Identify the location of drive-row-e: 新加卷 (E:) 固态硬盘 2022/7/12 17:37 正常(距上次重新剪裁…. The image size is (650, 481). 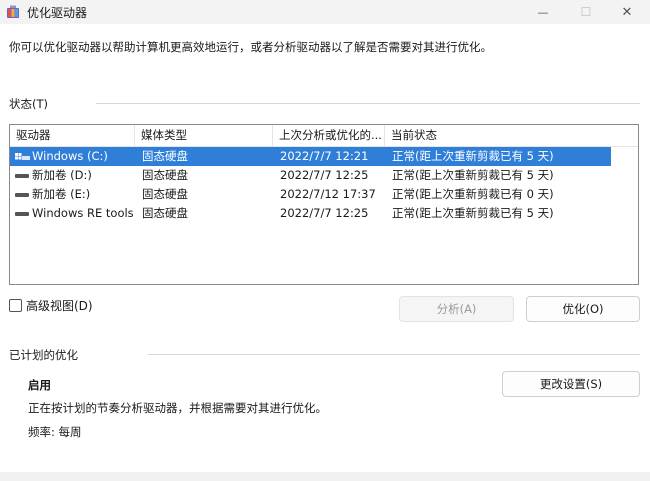
(324, 194).